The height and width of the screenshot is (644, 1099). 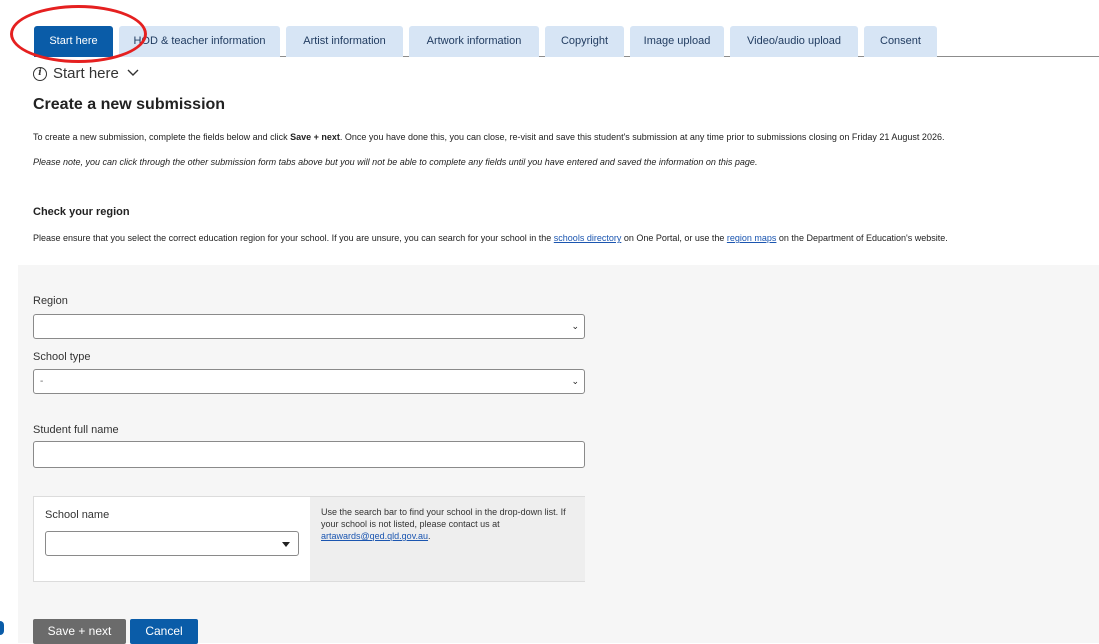 What do you see at coordinates (2, 628) in the screenshot?
I see `side-widget-handle` at bounding box center [2, 628].